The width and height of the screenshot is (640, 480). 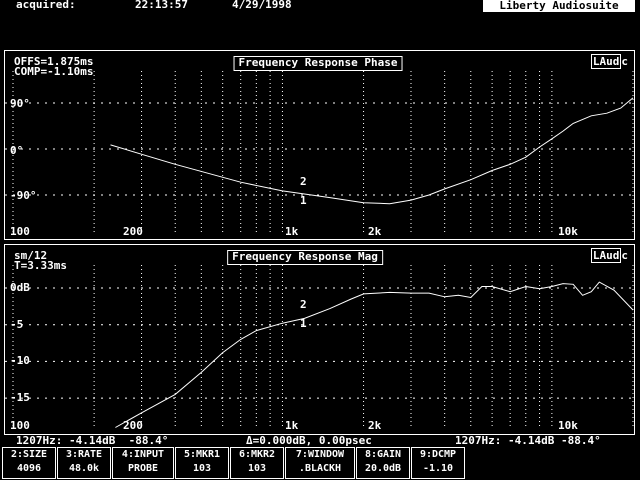 I want to click on fkey-dcmp-value: -1.10, so click(x=438, y=468).